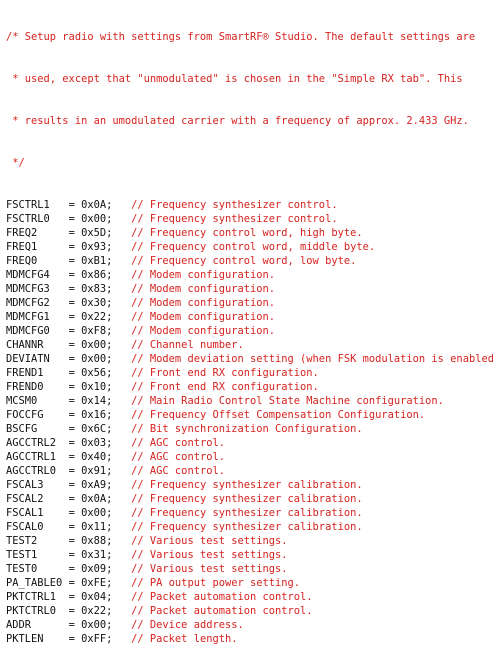 The height and width of the screenshot is (660, 493). What do you see at coordinates (94, 261) in the screenshot?
I see `register-value: 0xB1` at bounding box center [94, 261].